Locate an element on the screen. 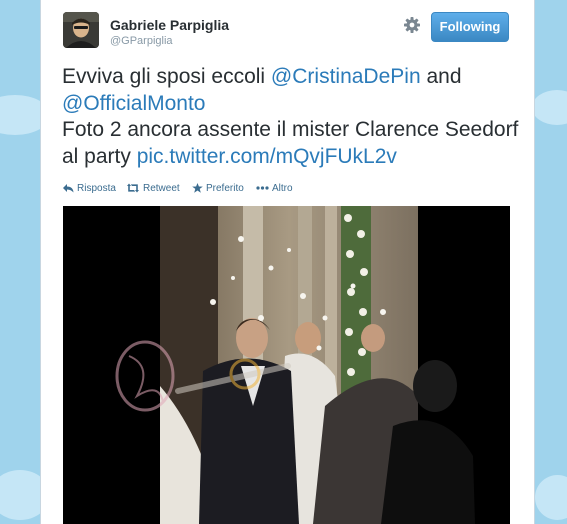 The image size is (567, 524). favorite-action: Preferito is located at coordinates (218, 188).